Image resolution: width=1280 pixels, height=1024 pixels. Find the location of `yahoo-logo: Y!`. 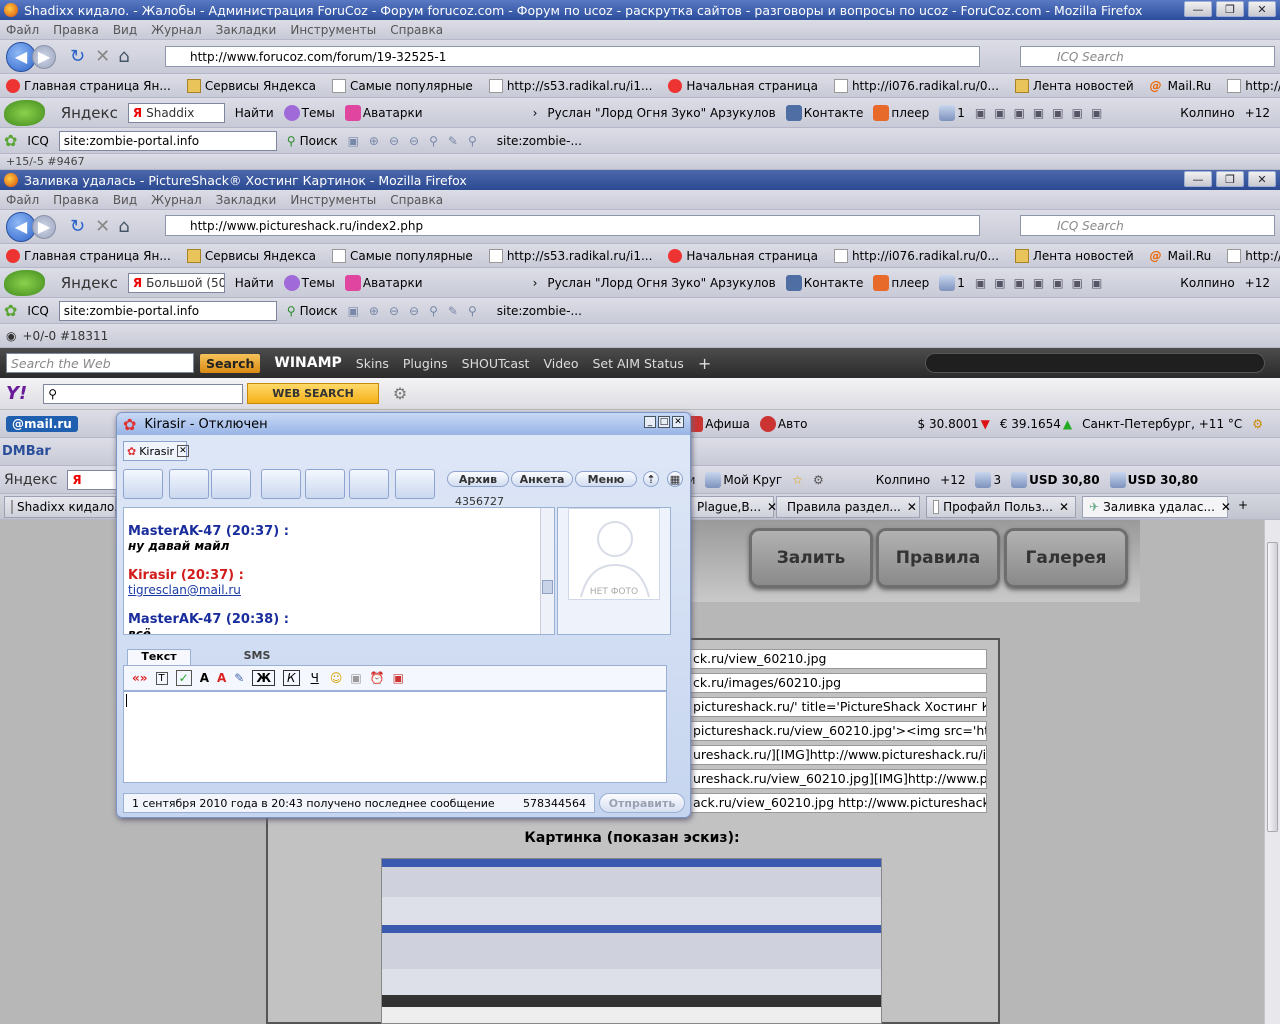

yahoo-logo: Y! is located at coordinates (16, 393).